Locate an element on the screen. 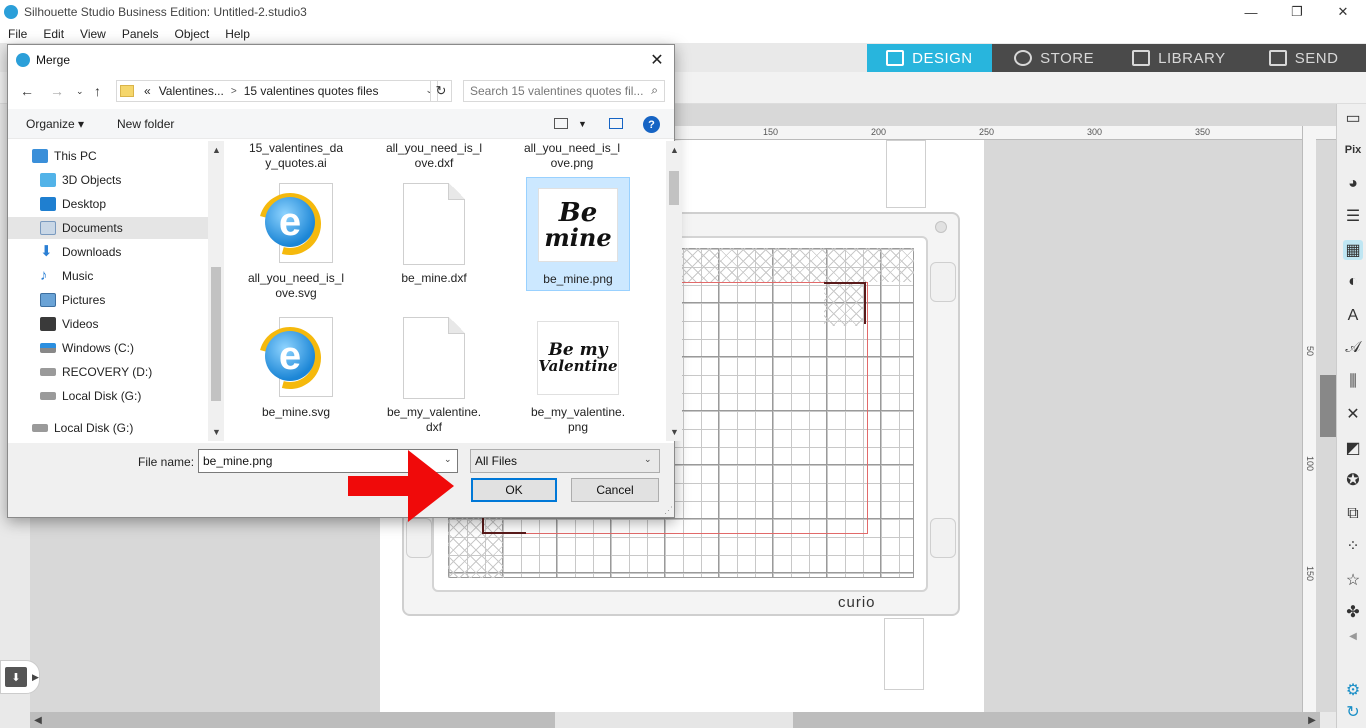 Image resolution: width=1366 pixels, height=728 pixels. help-icon: ? is located at coordinates (651, 124).